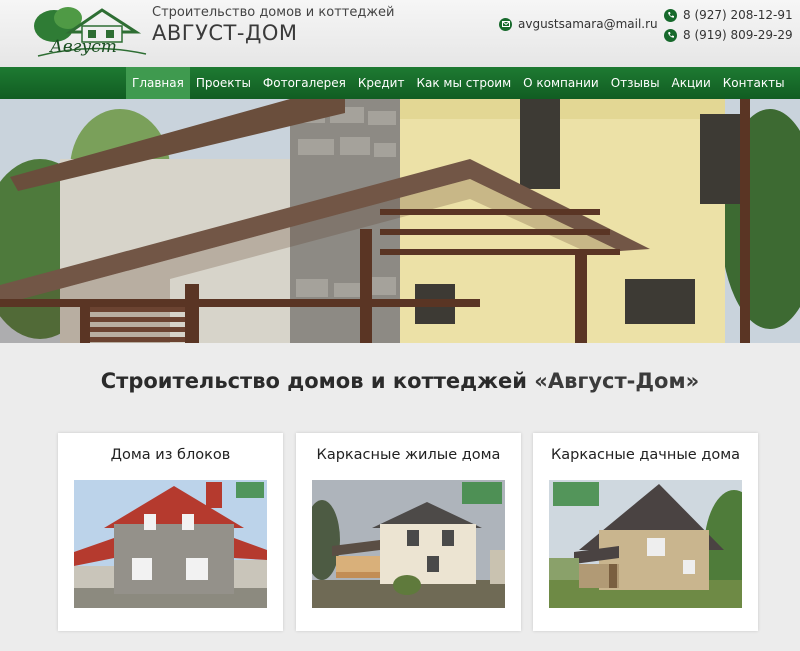  Describe the element at coordinates (645, 455) in the screenshot. I see `card-title: Каркасные дачные дома` at that location.